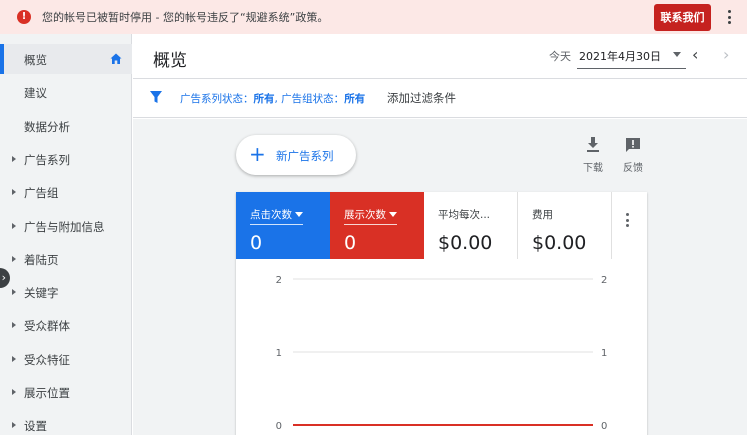 This screenshot has width=747, height=435. What do you see at coordinates (593, 144) in the screenshot?
I see `download-icon` at bounding box center [593, 144].